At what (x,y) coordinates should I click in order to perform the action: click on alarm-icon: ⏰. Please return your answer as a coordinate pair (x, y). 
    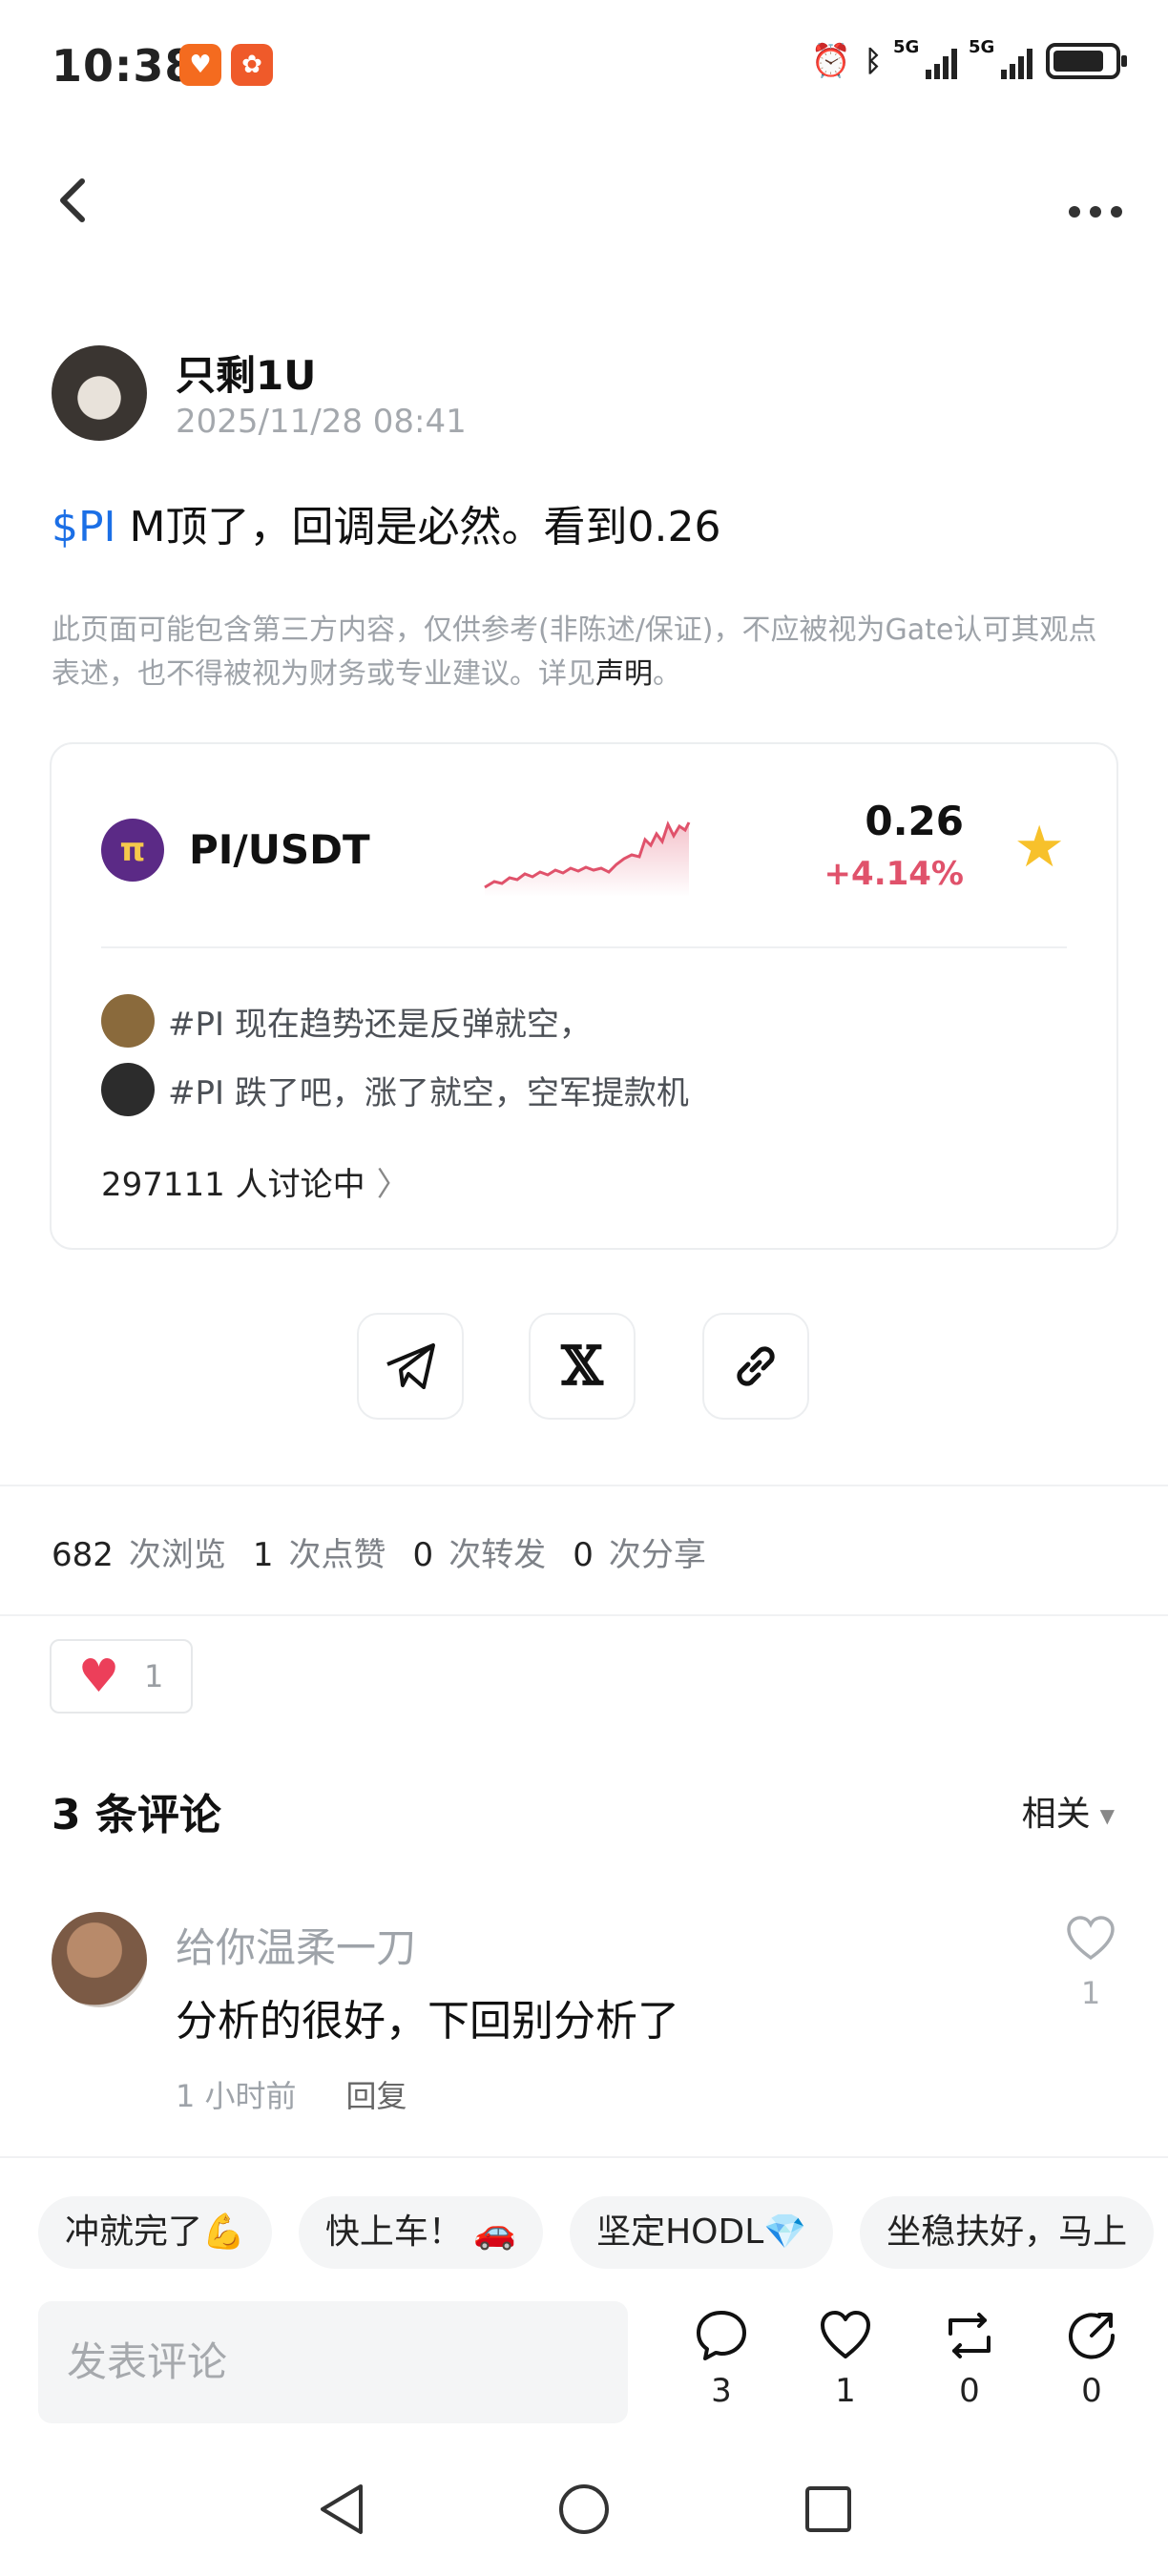
    Looking at the image, I should click on (831, 61).